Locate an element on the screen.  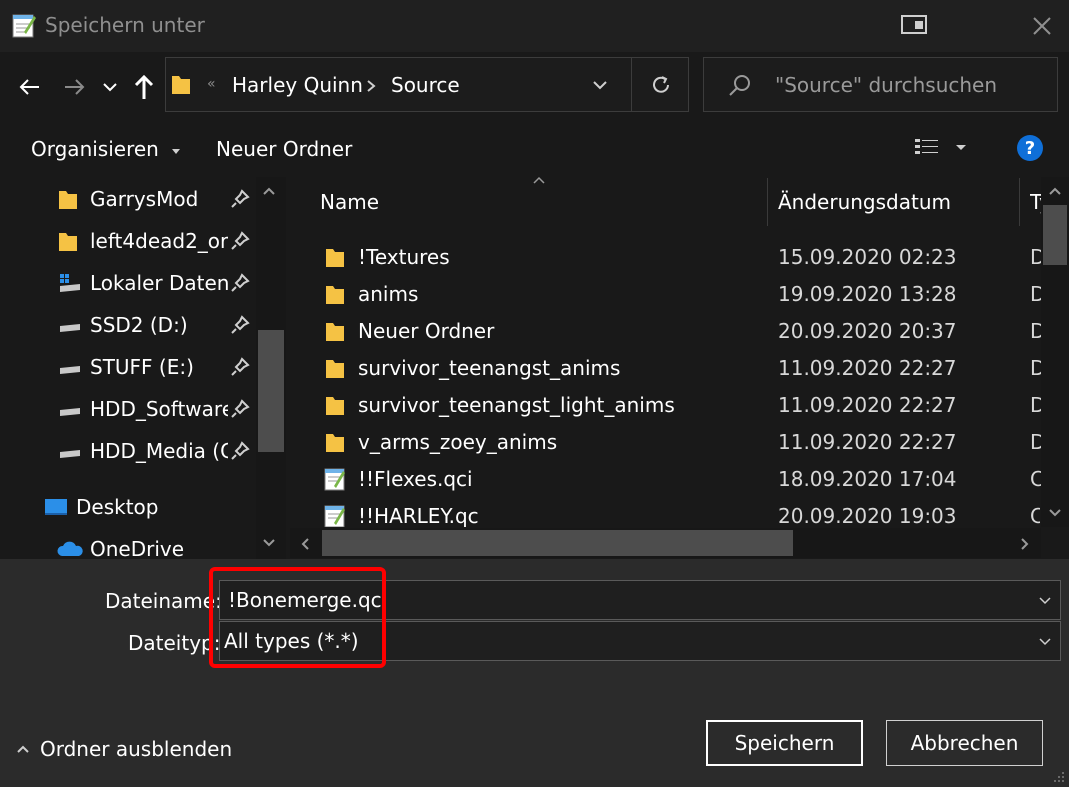
file-date: 15.09.2020 02:23 is located at coordinates (867, 257).